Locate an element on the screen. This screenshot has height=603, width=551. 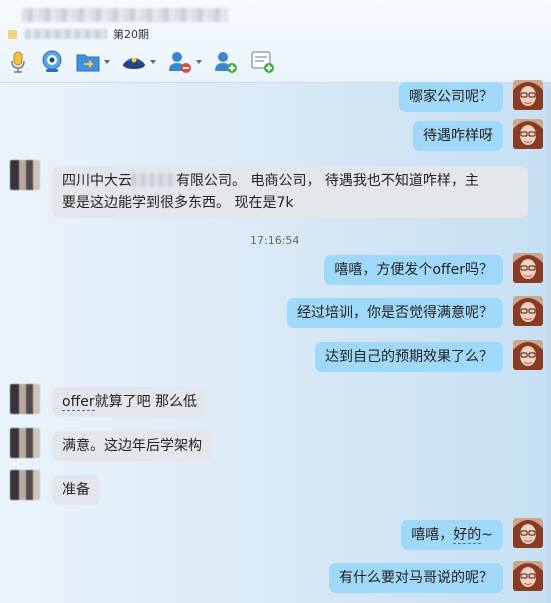
message-bubble: 嘻嘻，好的~ is located at coordinates (452, 535).